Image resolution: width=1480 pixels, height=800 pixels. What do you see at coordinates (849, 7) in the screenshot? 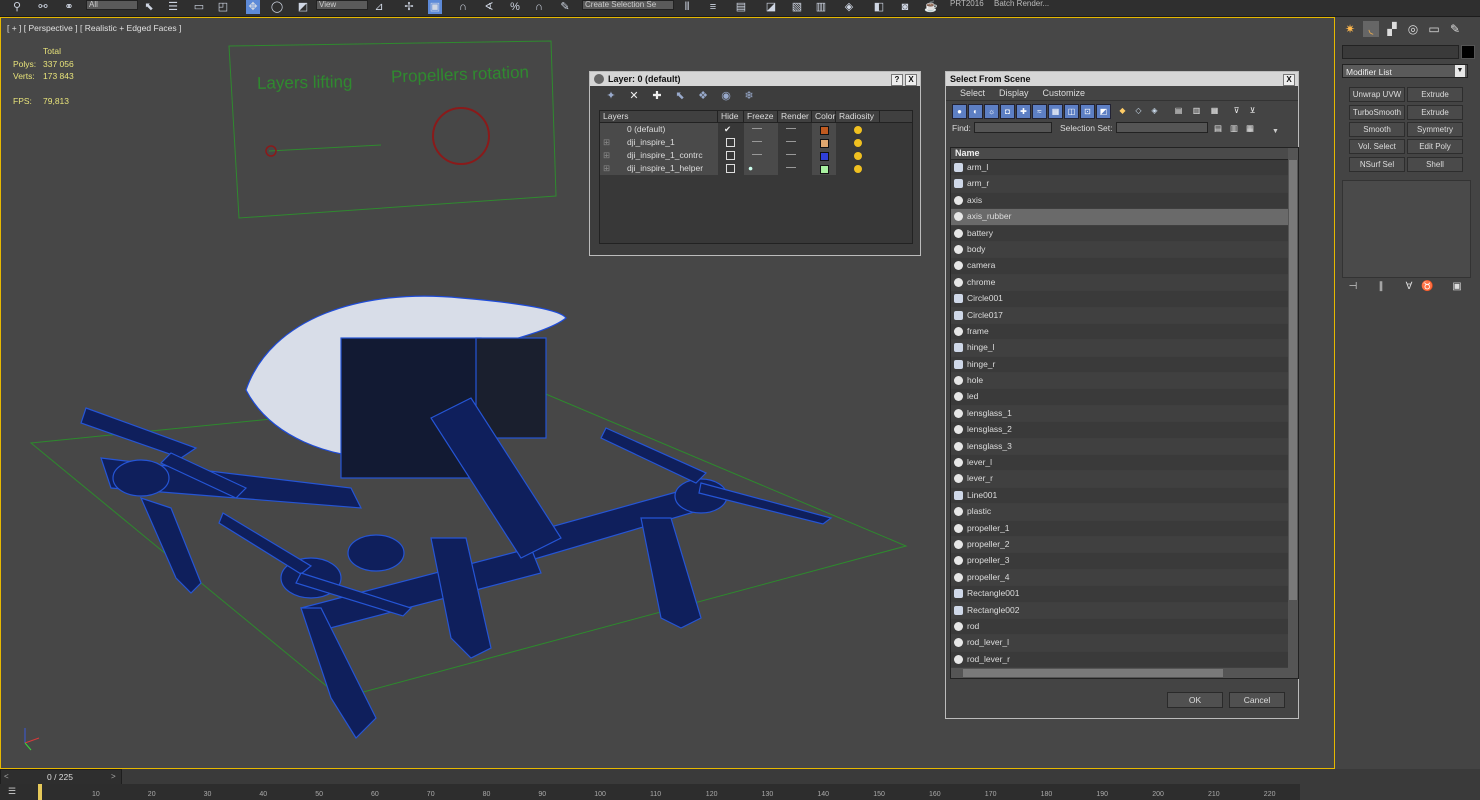
I see `material-editor-icon: ◈` at bounding box center [849, 7].